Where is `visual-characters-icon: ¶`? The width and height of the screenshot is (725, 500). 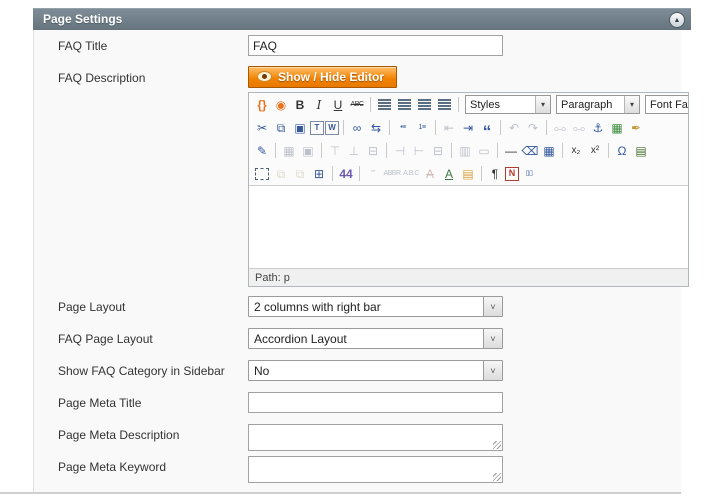
visual-characters-icon: ¶ is located at coordinates (495, 174).